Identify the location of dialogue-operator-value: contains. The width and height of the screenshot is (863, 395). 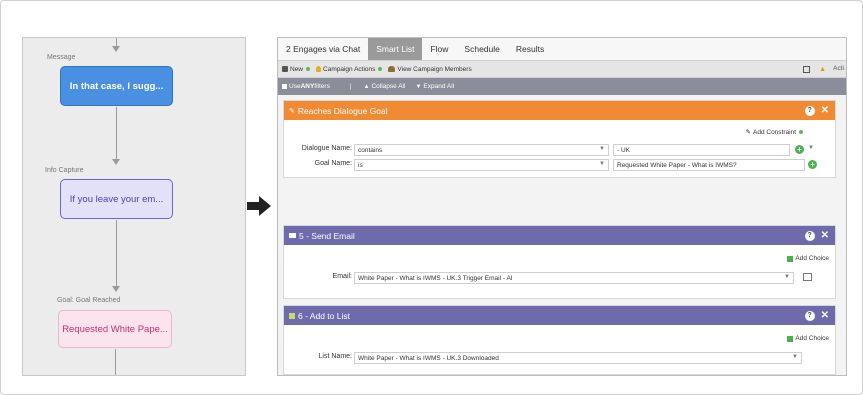
(370, 150).